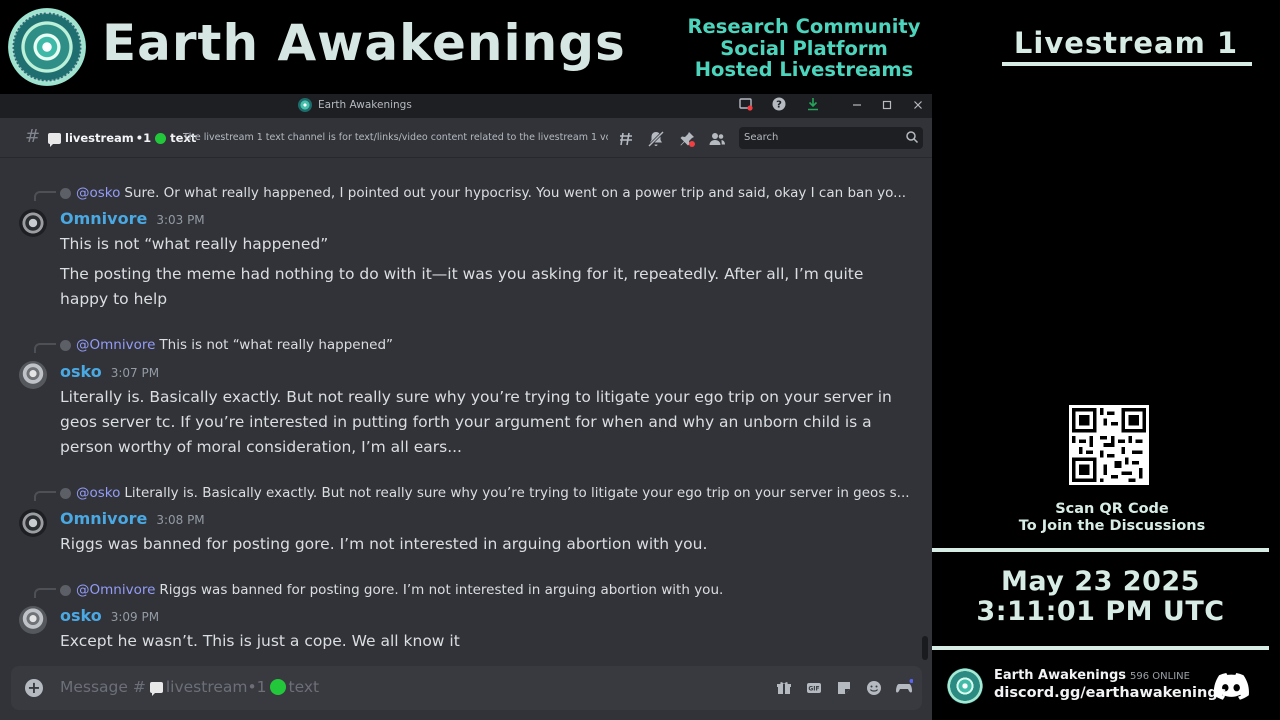  What do you see at coordinates (1060, 675) in the screenshot?
I see `server-name-label: Earth Awakenings` at bounding box center [1060, 675].